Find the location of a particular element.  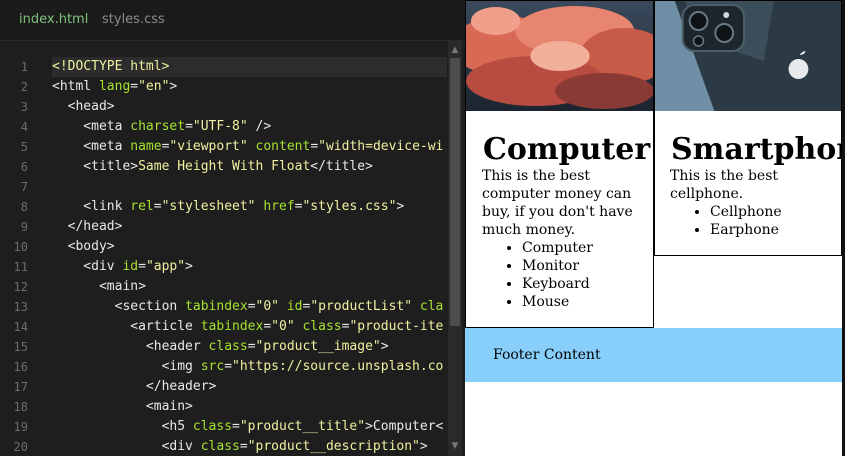

code-token: lang is located at coordinates (114, 86).